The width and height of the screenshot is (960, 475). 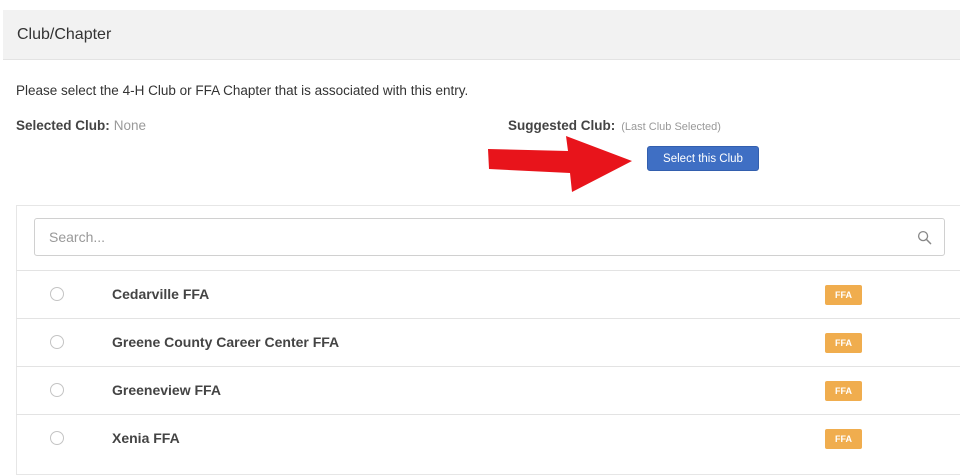 I want to click on club-row: Greeneview FFA FFA, so click(x=488, y=390).